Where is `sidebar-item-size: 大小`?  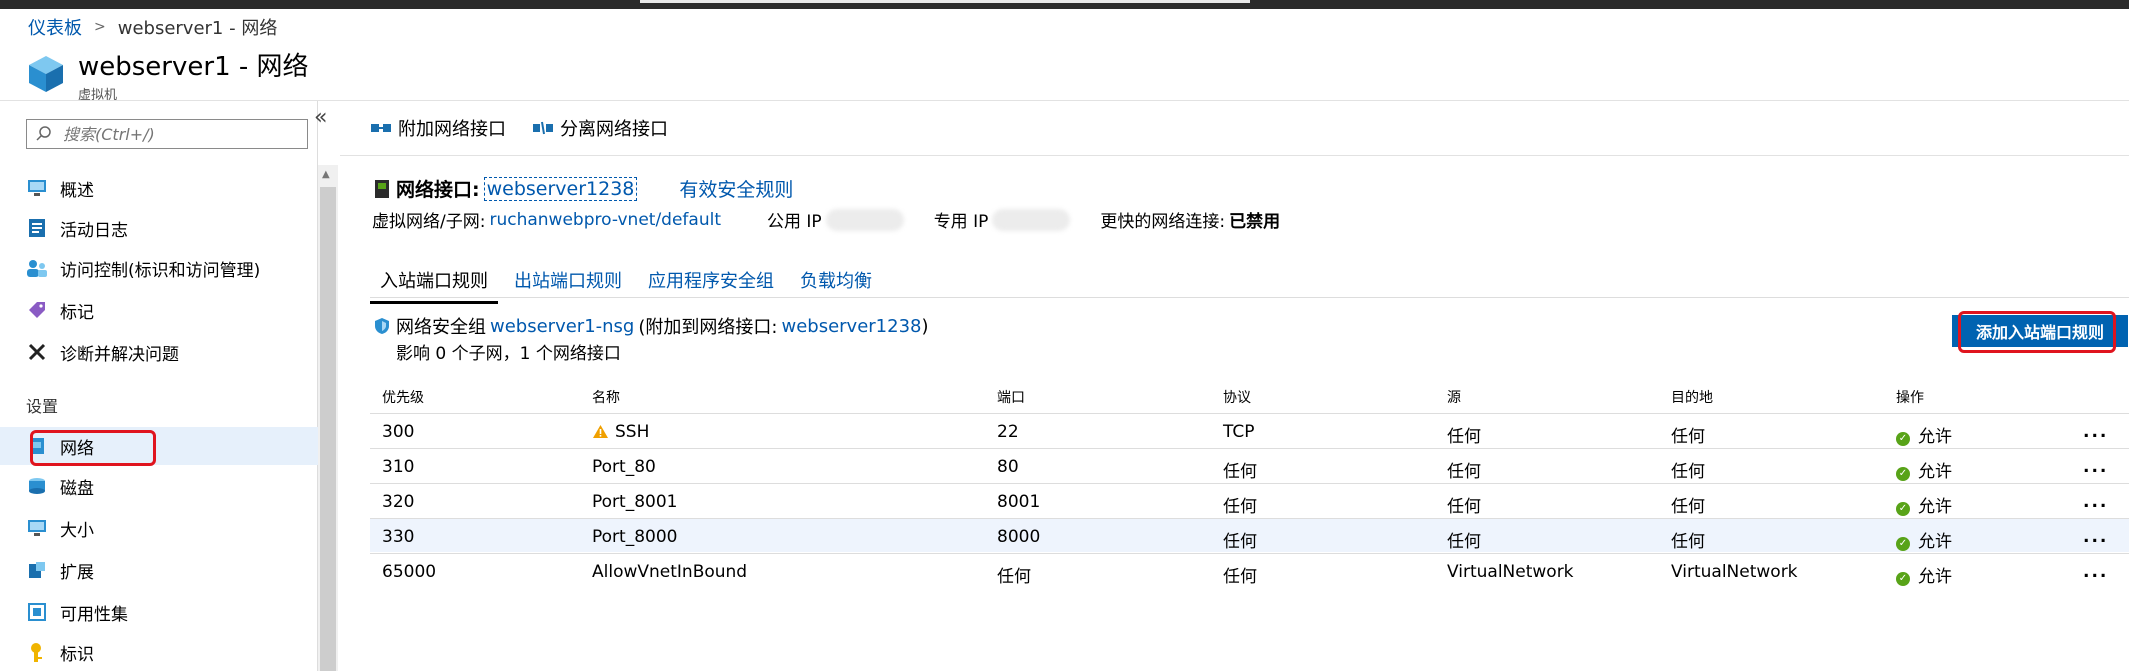 sidebar-item-size: 大小 is located at coordinates (159, 528).